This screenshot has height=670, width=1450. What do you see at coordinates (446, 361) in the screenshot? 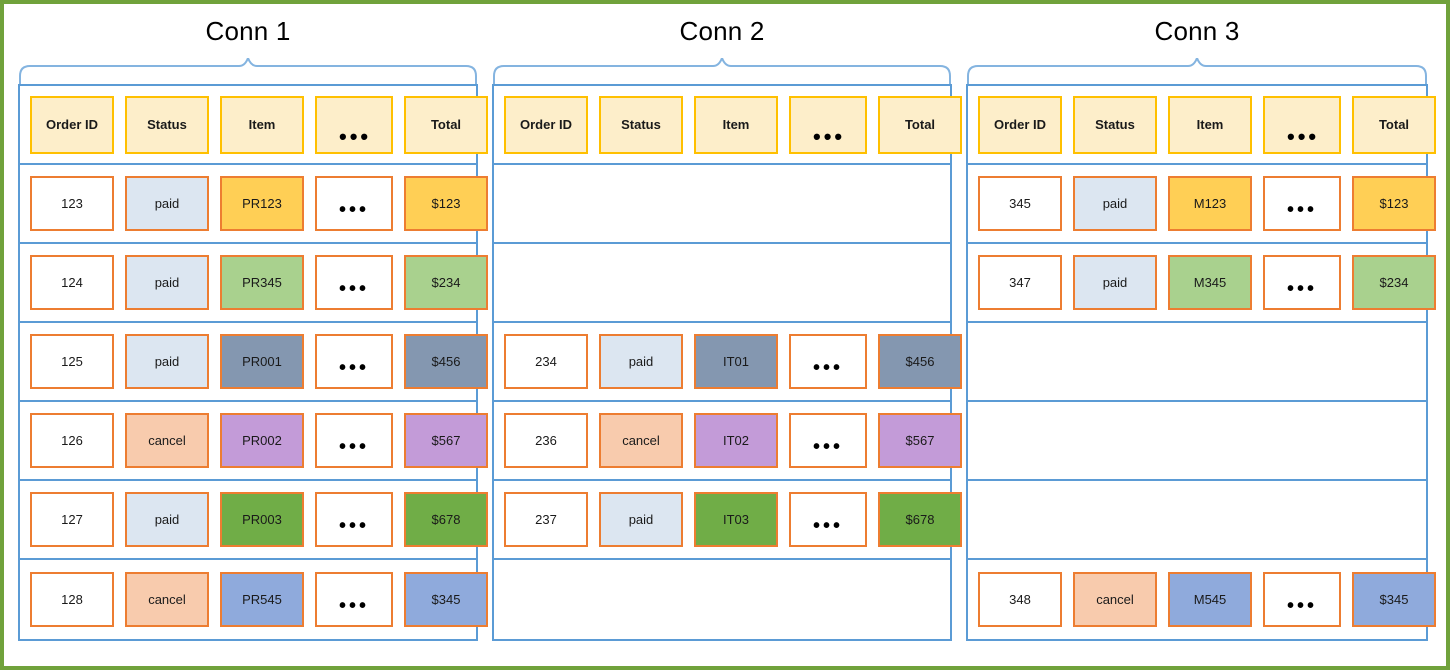
I see `cell-total: $456` at bounding box center [446, 361].